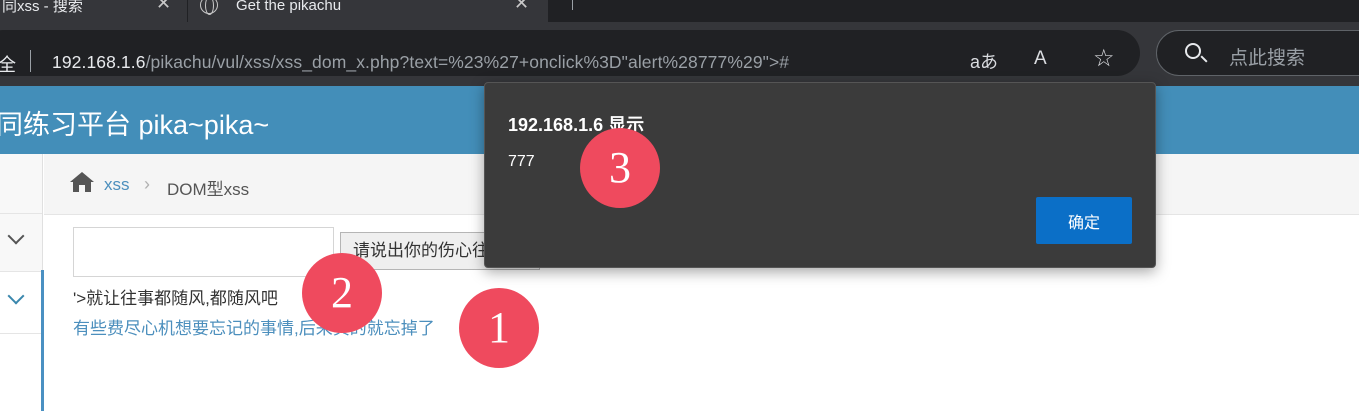 The width and height of the screenshot is (1359, 411). What do you see at coordinates (82, 182) in the screenshot?
I see `home-icon` at bounding box center [82, 182].